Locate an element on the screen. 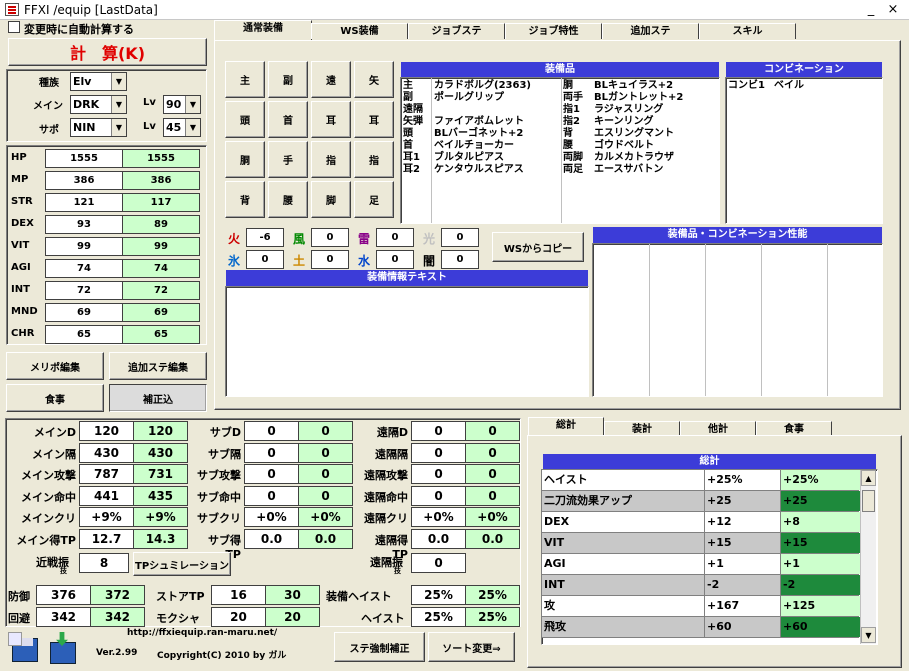 This screenshot has height=671, width=909. ranged-skill-sub: 技 is located at coordinates (397, 571).